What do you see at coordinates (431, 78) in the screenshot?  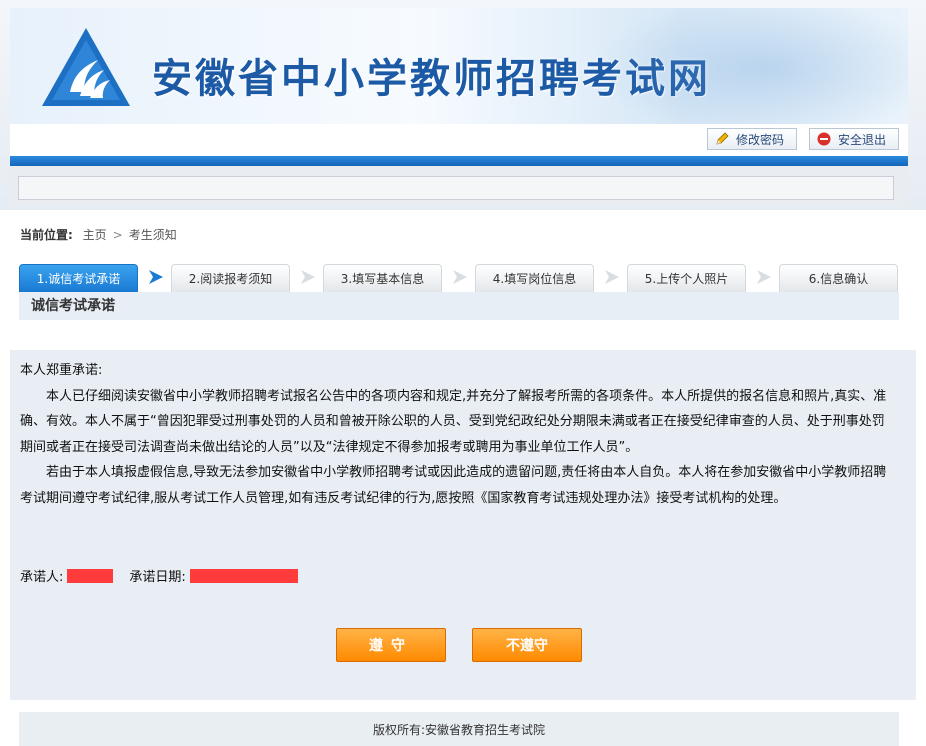 I see `site-title: 安徽省中小学教师招聘考试网` at bounding box center [431, 78].